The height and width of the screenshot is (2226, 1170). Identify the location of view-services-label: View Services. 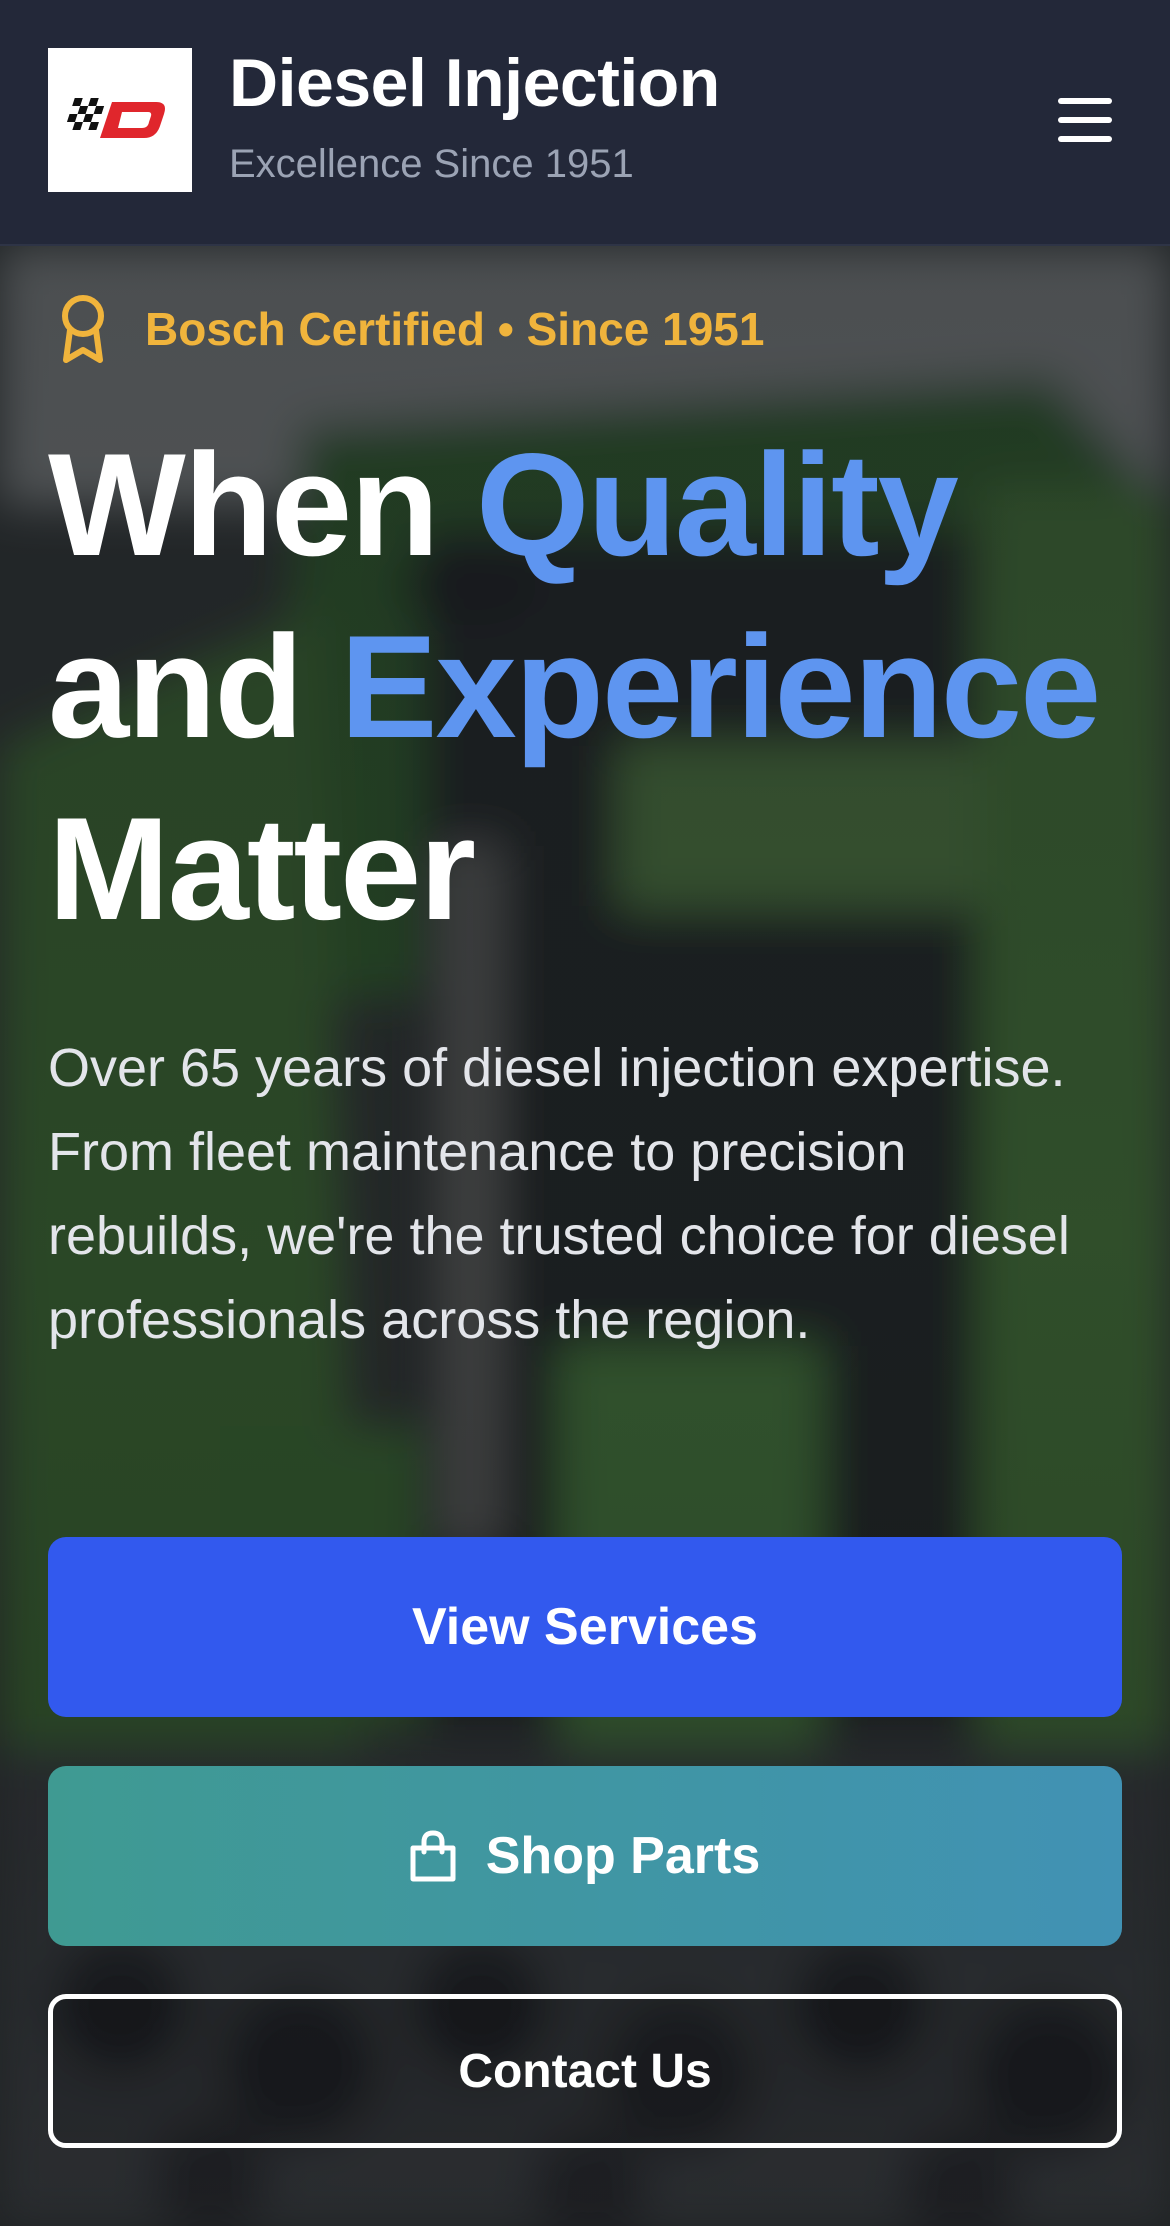
(585, 1627).